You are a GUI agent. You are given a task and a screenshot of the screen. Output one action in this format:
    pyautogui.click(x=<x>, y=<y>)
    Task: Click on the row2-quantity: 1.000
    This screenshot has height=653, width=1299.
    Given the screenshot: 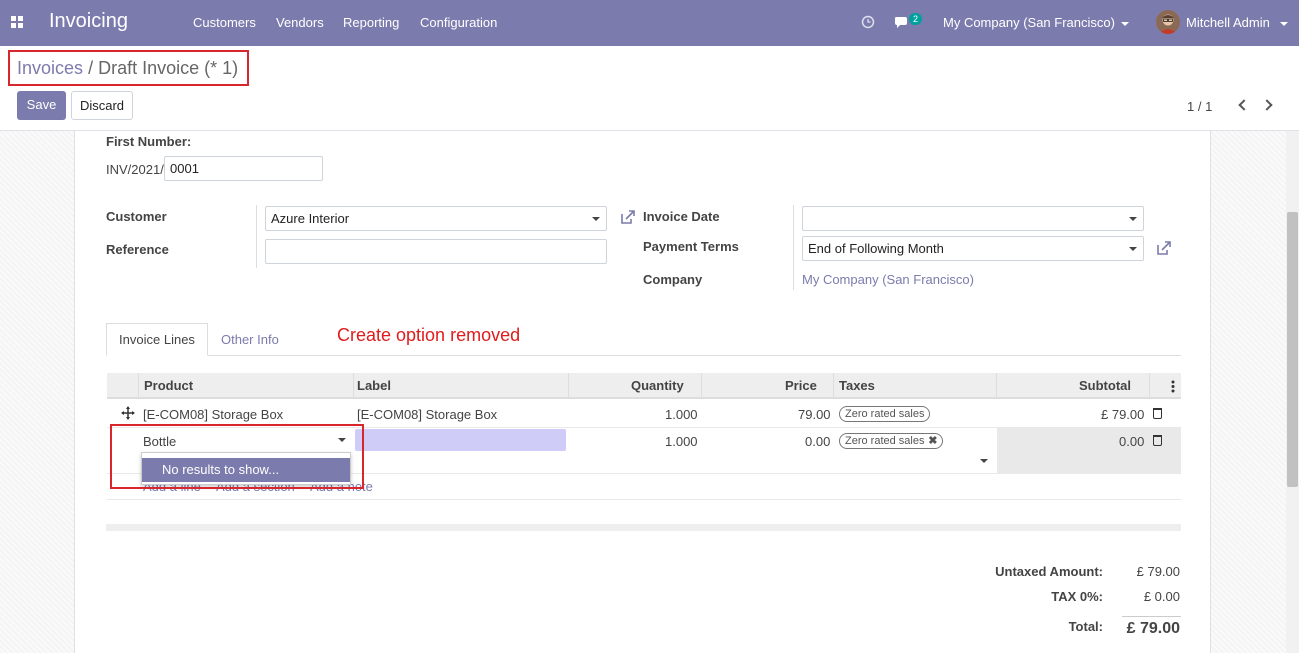 What is the action you would take?
    pyautogui.click(x=681, y=441)
    